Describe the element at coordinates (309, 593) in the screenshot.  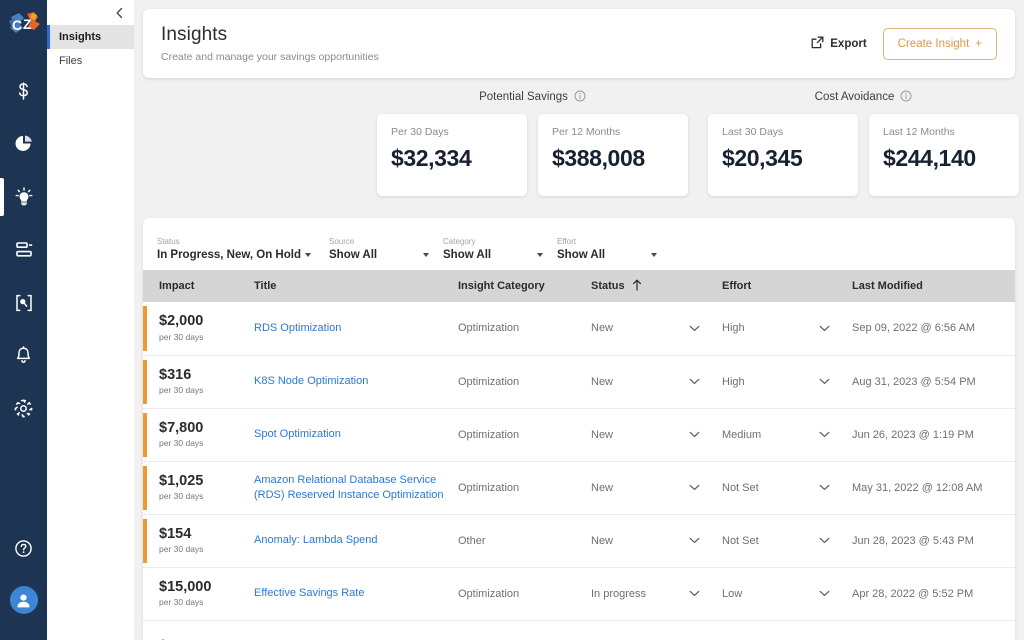
I see `insight-title-link: Effective Savings Rate` at that location.